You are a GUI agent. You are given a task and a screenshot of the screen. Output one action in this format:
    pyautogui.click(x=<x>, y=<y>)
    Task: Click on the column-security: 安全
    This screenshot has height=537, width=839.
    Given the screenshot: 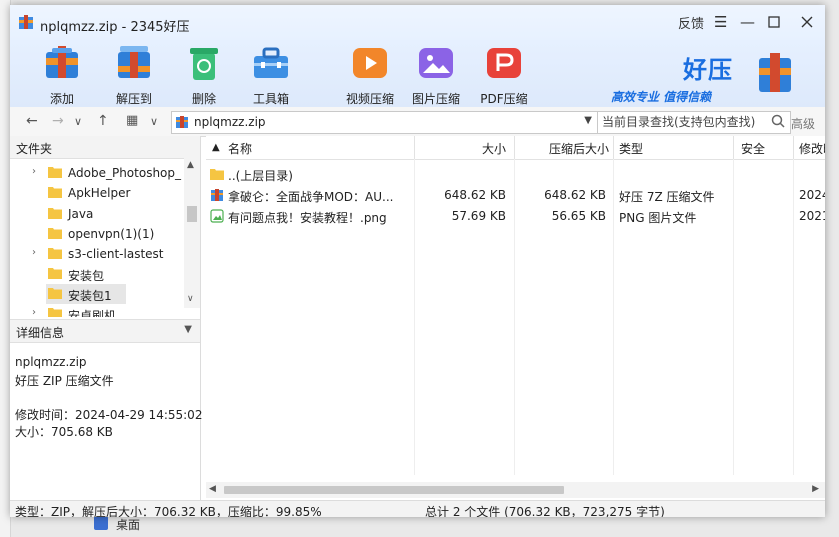 What is the action you would take?
    pyautogui.click(x=763, y=147)
    